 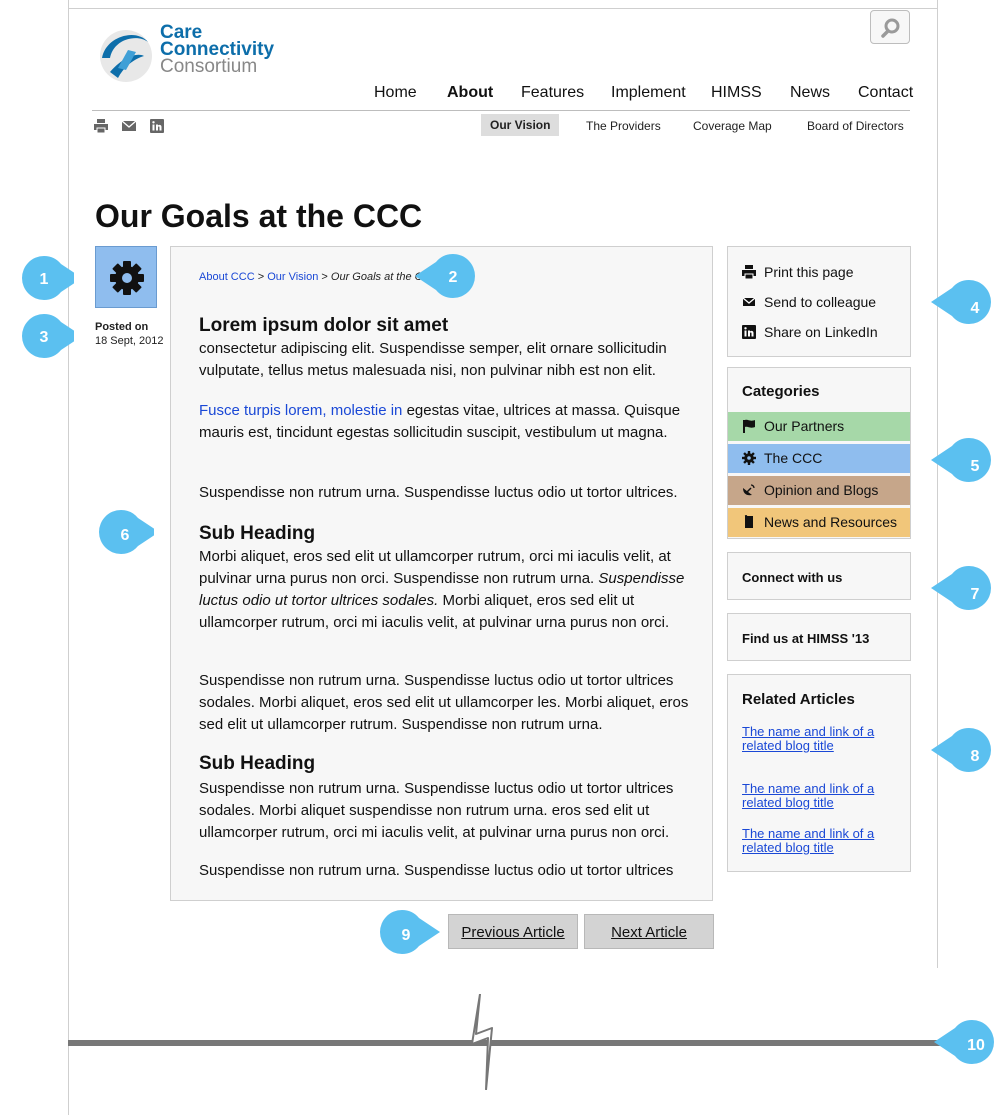 I want to click on callout-3: 3, so click(x=48, y=336).